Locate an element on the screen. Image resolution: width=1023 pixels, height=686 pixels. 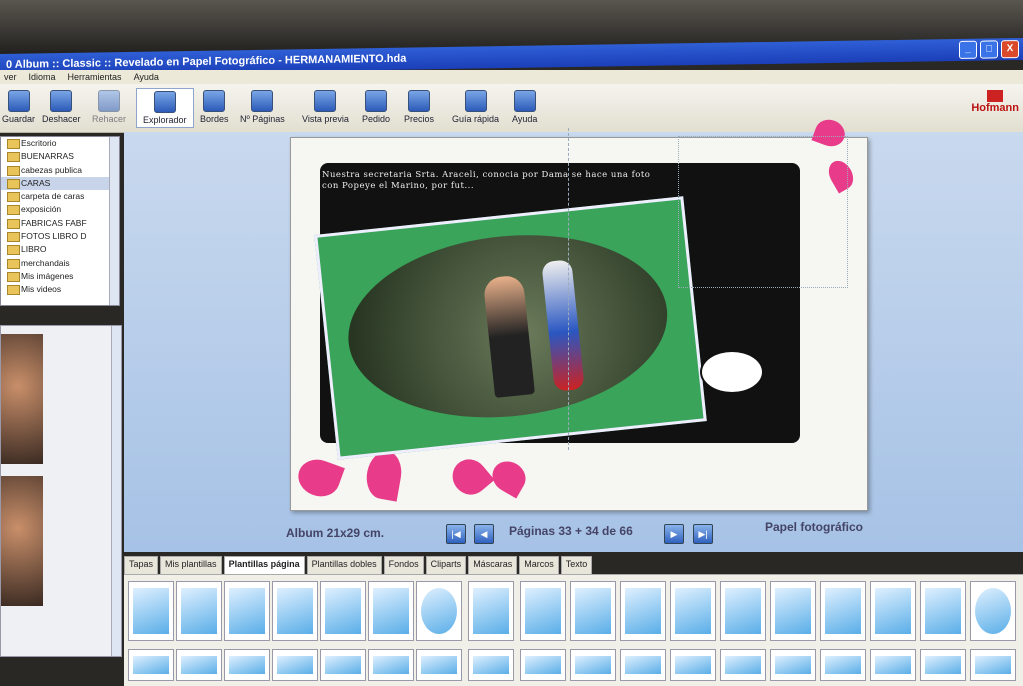
quick-guide-button: Guía rápida is located at coordinates (475, 107).